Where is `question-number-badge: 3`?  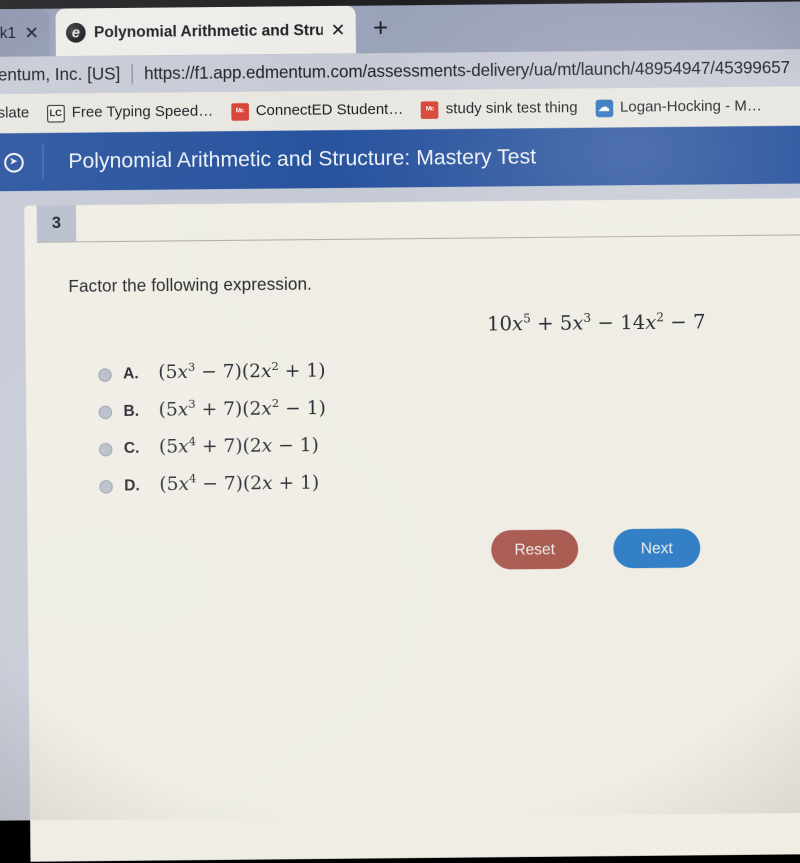 question-number-badge: 3 is located at coordinates (56, 223).